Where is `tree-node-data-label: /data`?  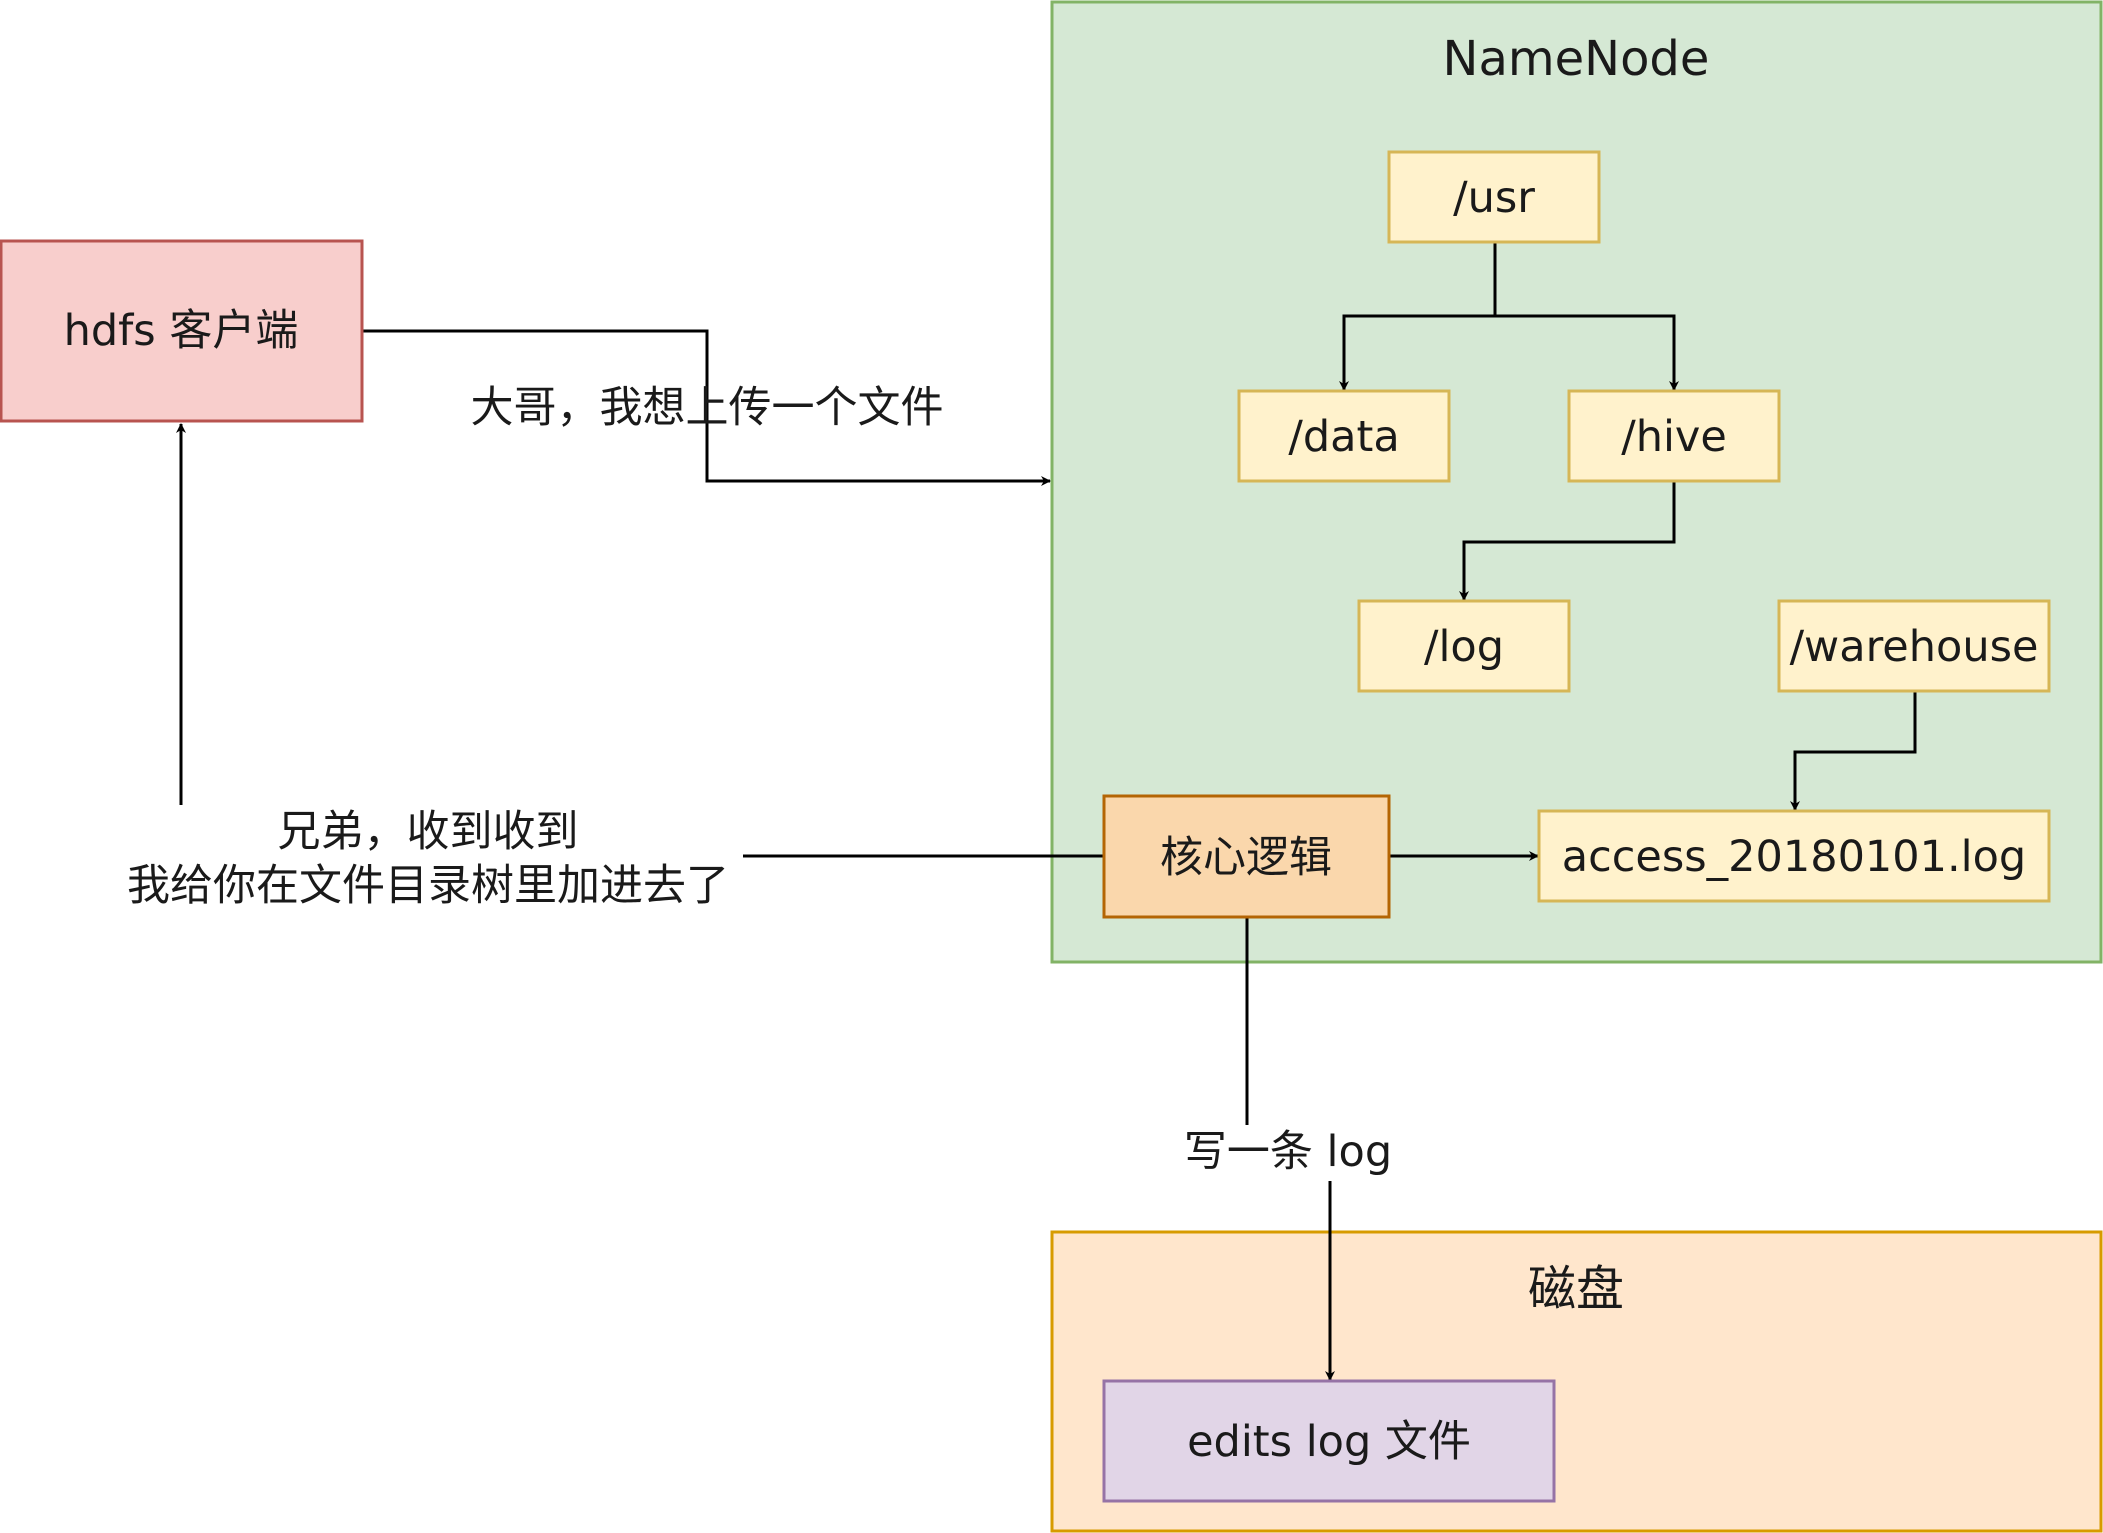
tree-node-data-label: /data is located at coordinates (1343, 437).